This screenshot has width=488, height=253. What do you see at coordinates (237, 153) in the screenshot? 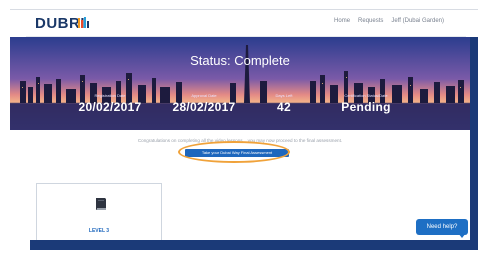
I see `final-assessment-button: Take your Dubai Way Final Assessment` at bounding box center [237, 153].